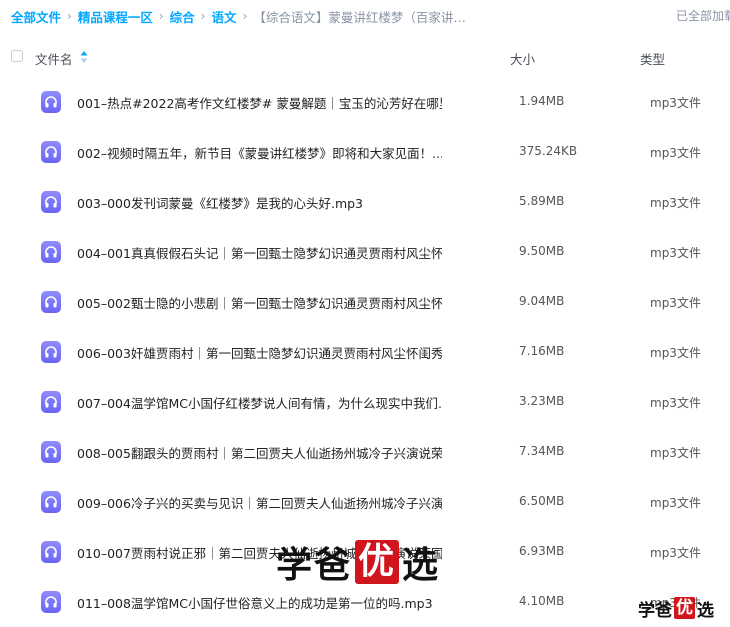 This screenshot has width=730, height=627. I want to click on sort-icon, so click(84, 57).